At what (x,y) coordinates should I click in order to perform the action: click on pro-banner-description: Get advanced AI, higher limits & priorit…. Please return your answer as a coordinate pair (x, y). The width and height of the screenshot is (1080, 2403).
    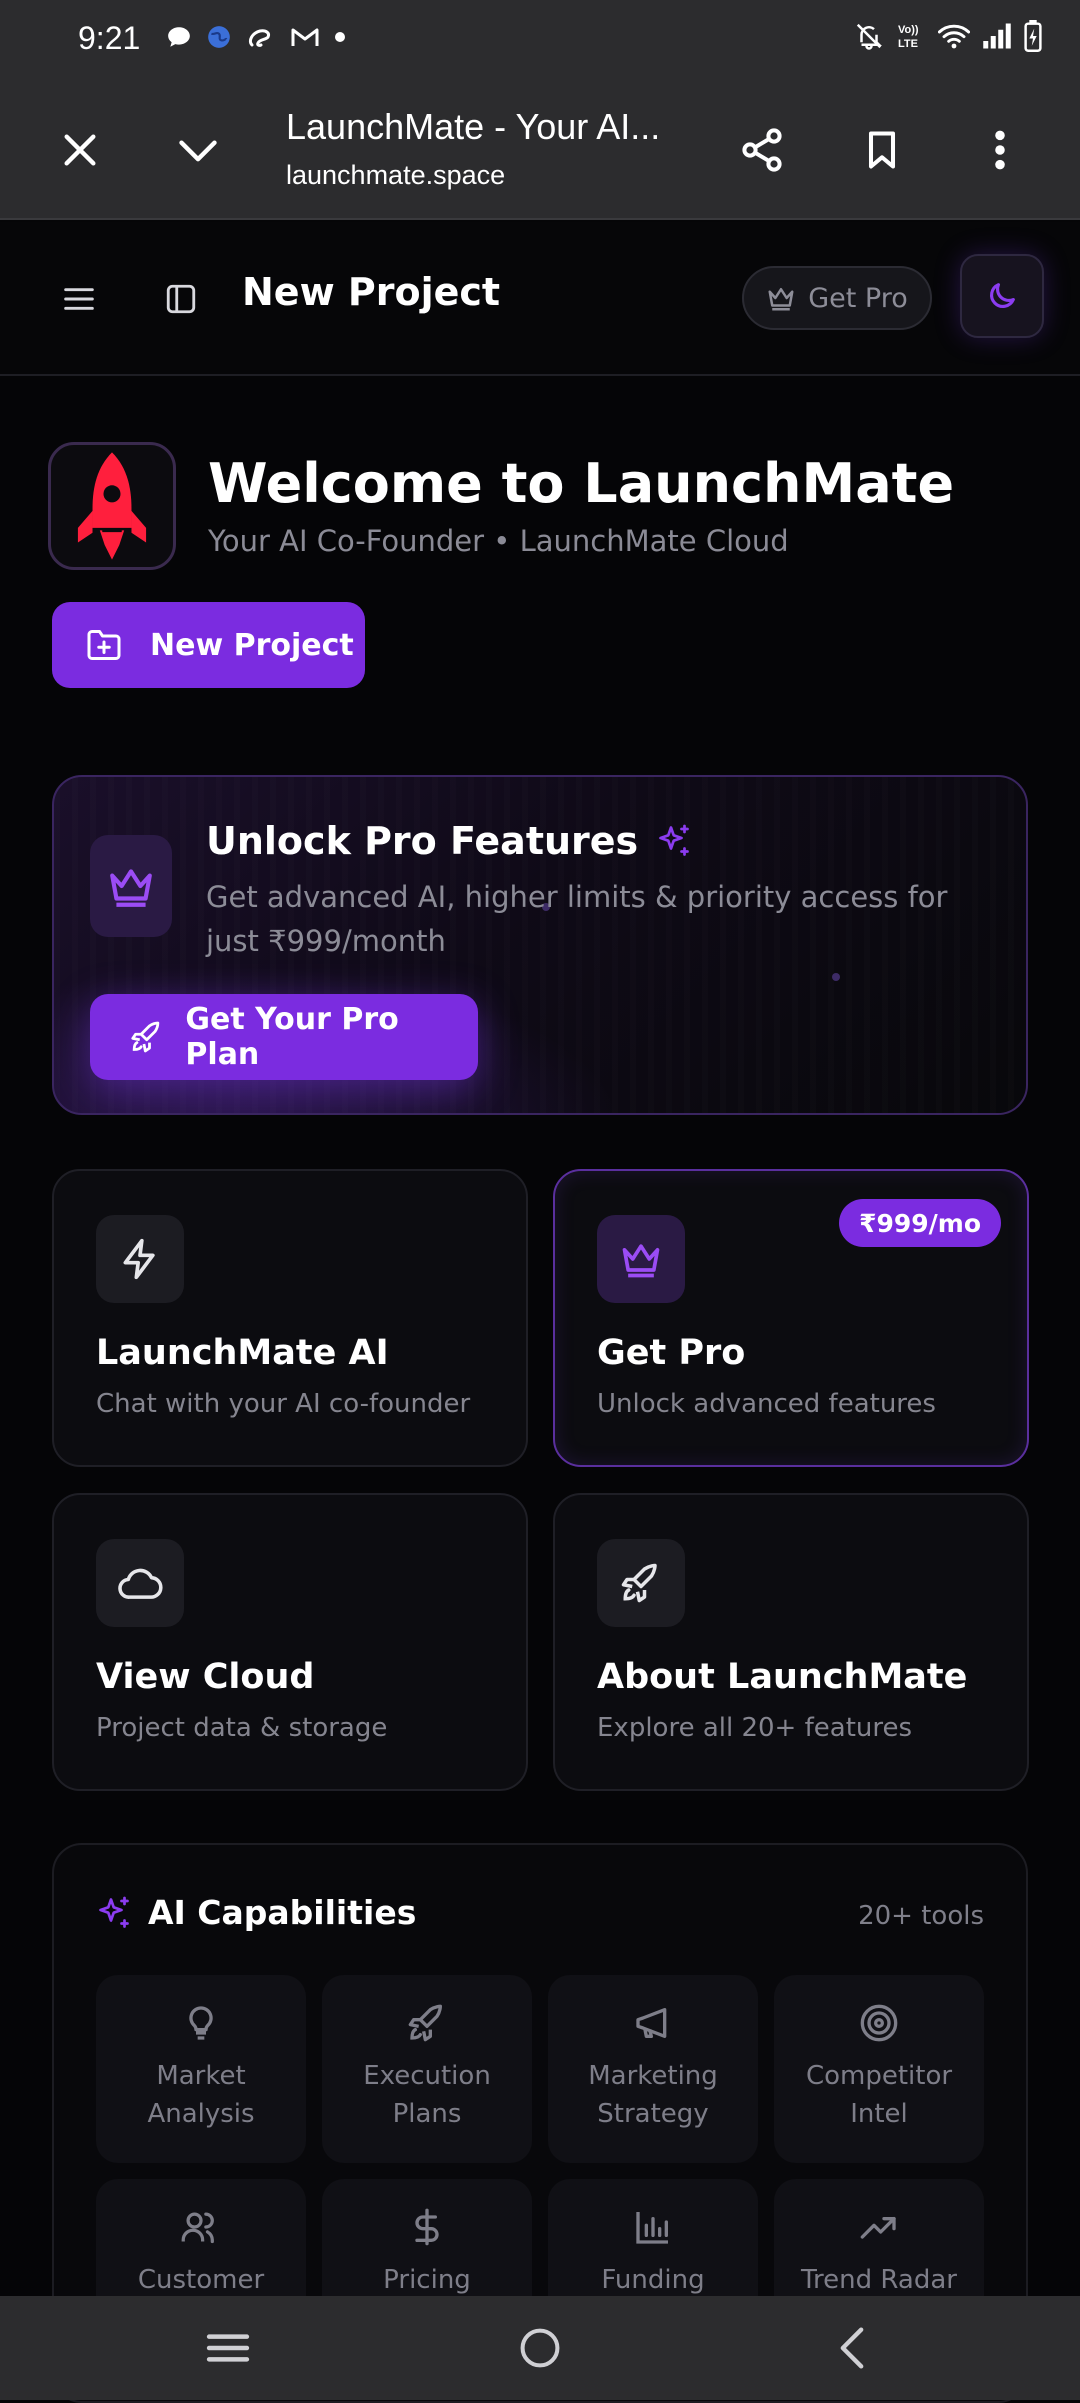
    Looking at the image, I should click on (577, 919).